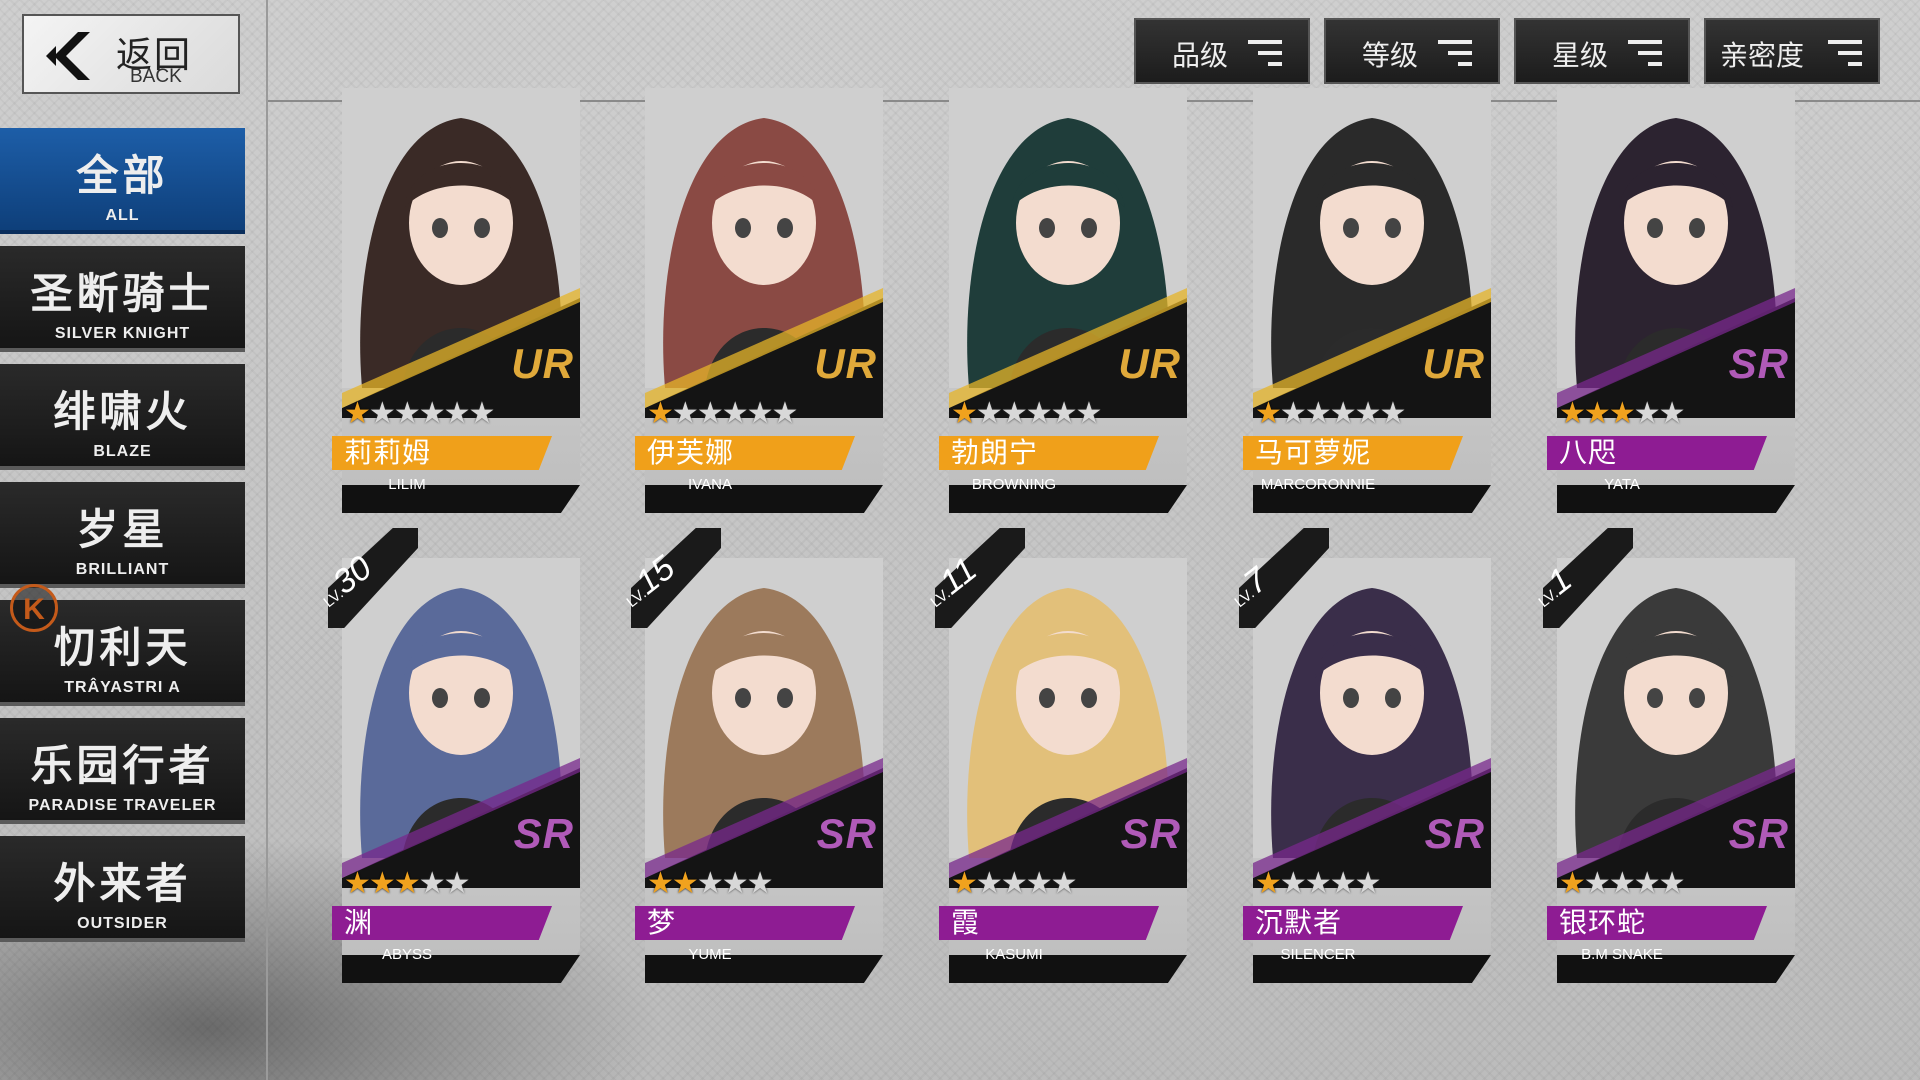 The image size is (1920, 1080). Describe the element at coordinates (976, 578) in the screenshot. I see `level-tag: LV.11` at that location.